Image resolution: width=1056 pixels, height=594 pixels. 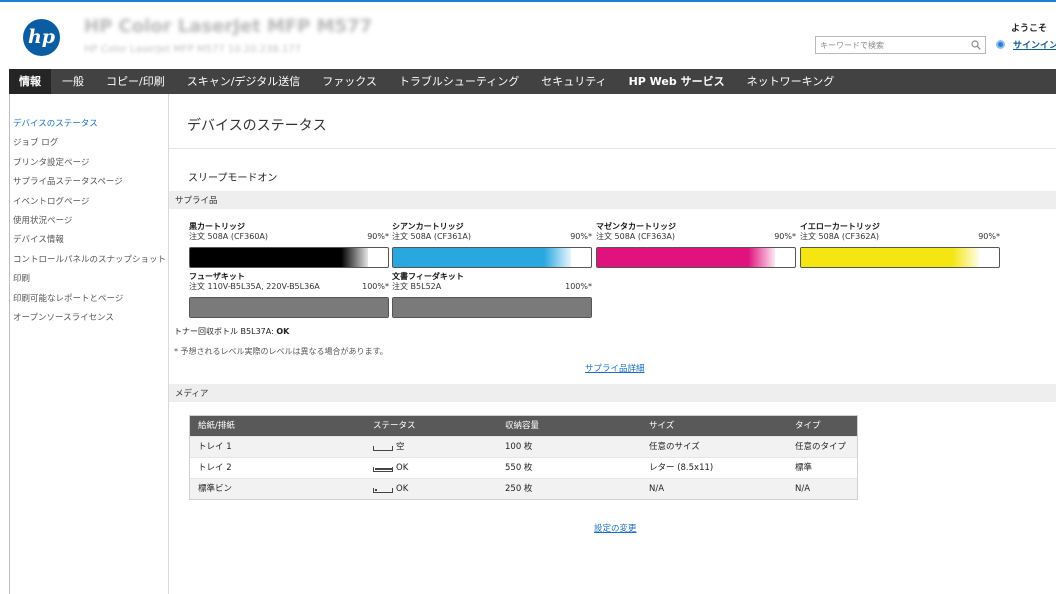 I want to click on supply-item: 黒カートリッジ 注文 508A (CF360A) 90%*, so click(x=289, y=245).